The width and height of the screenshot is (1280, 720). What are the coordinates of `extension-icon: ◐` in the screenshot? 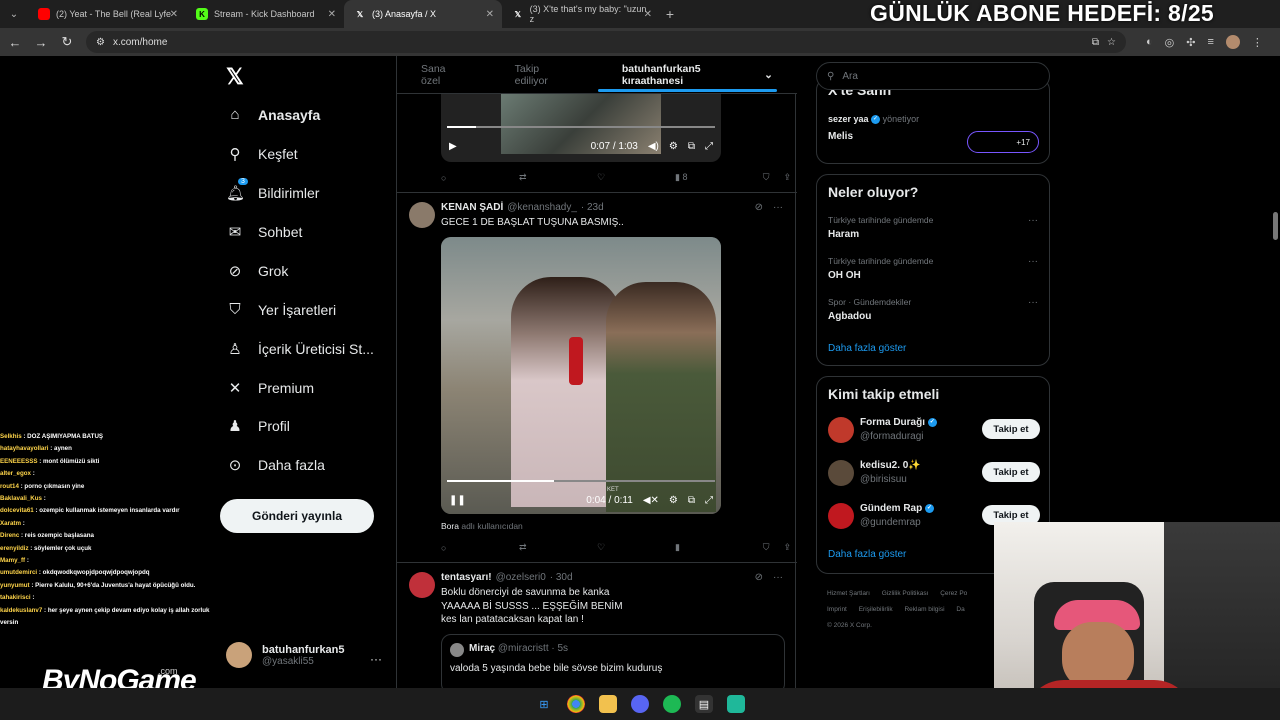 It's located at (1149, 42).